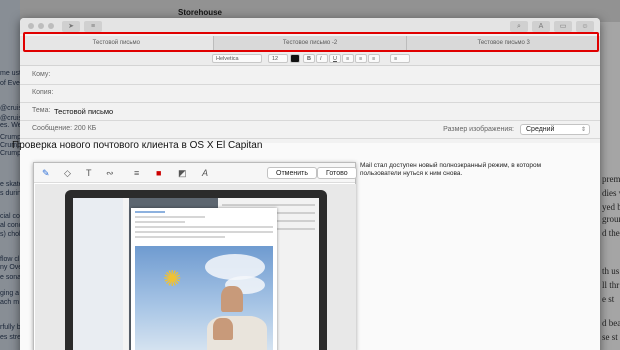 The width and height of the screenshot is (620, 350). I want to click on line-style-icon: ≡, so click(136, 173).